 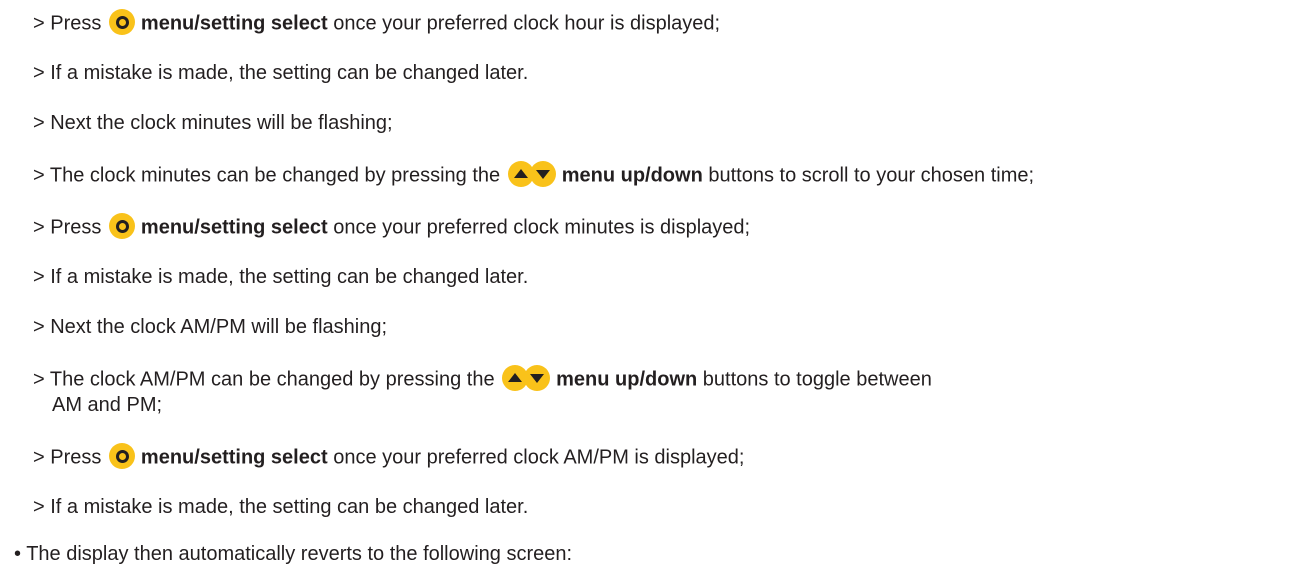 What do you see at coordinates (868, 175) in the screenshot?
I see `line-suffix: buttons to scroll to your chosen time;` at bounding box center [868, 175].